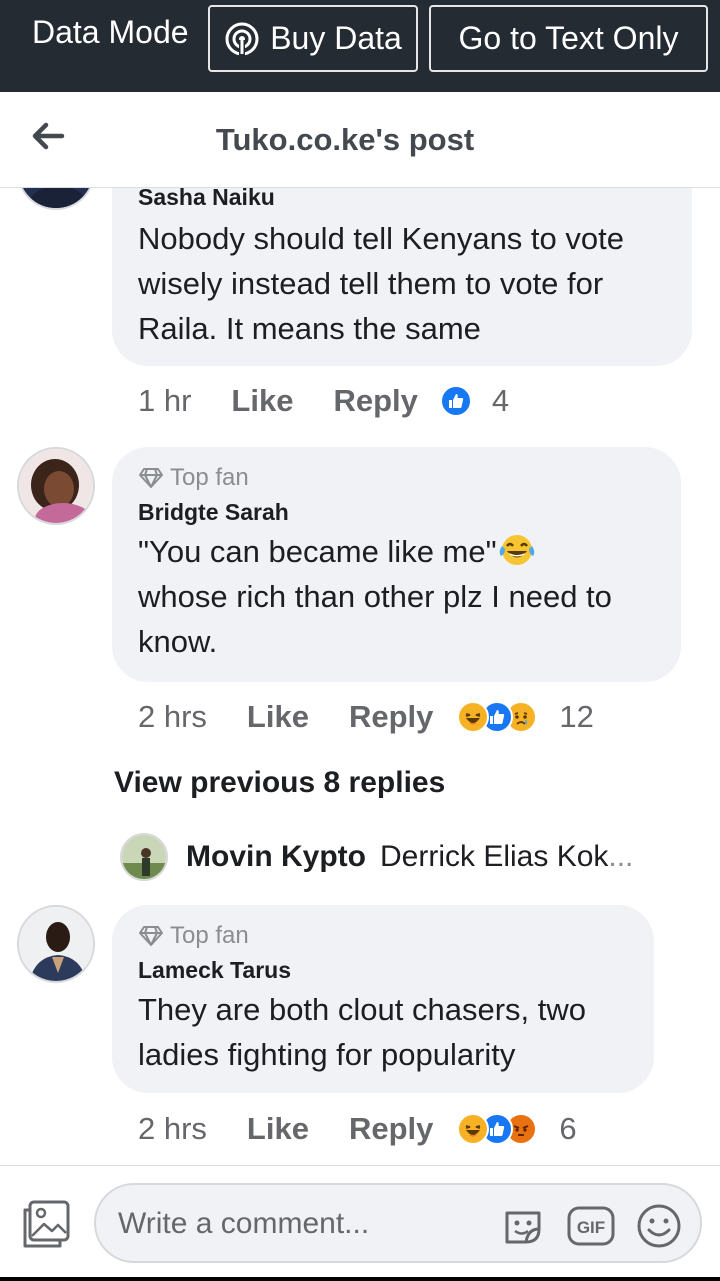 Image resolution: width=720 pixels, height=1281 pixels. What do you see at coordinates (336, 38) in the screenshot?
I see `buy-data-label: Buy Data` at bounding box center [336, 38].